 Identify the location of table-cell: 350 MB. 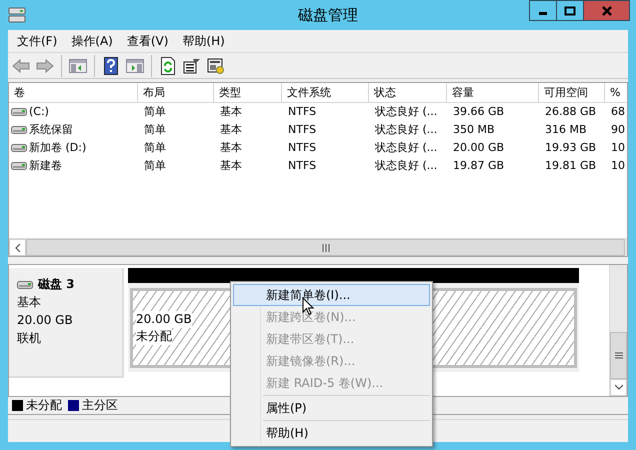
(474, 129).